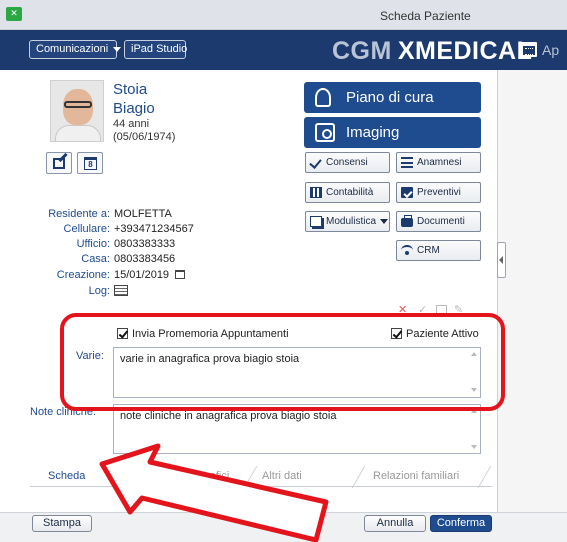 The height and width of the screenshot is (542, 567). Describe the element at coordinates (83, 275) in the screenshot. I see `creazione-label: Creazione:` at that location.